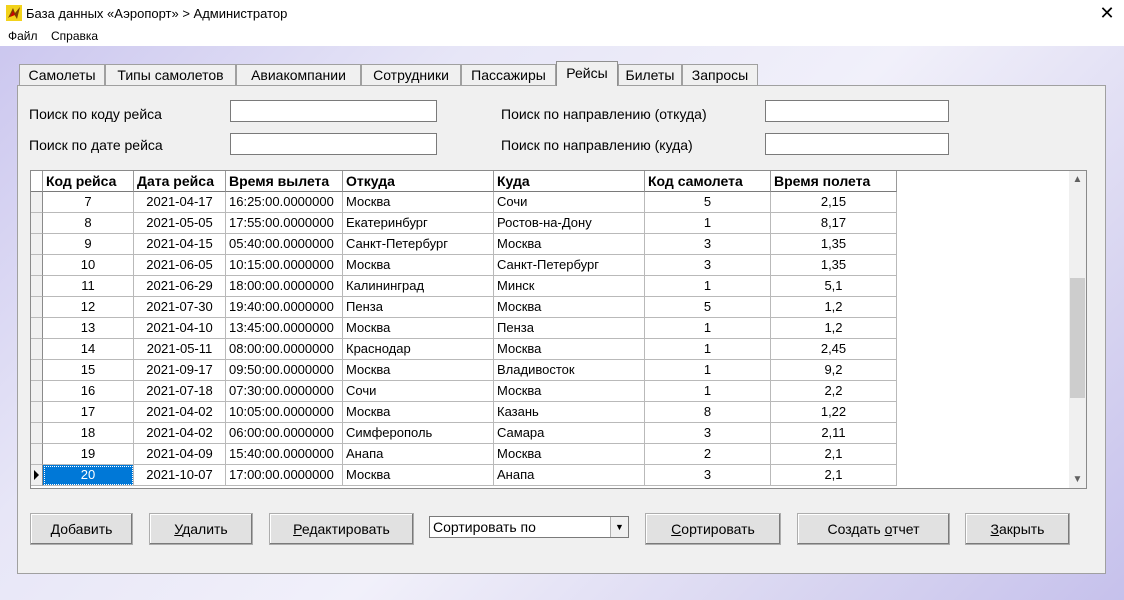 The height and width of the screenshot is (600, 1124). What do you see at coordinates (180, 454) in the screenshot?
I see `cell-flight-date: 2021-04-09` at bounding box center [180, 454].